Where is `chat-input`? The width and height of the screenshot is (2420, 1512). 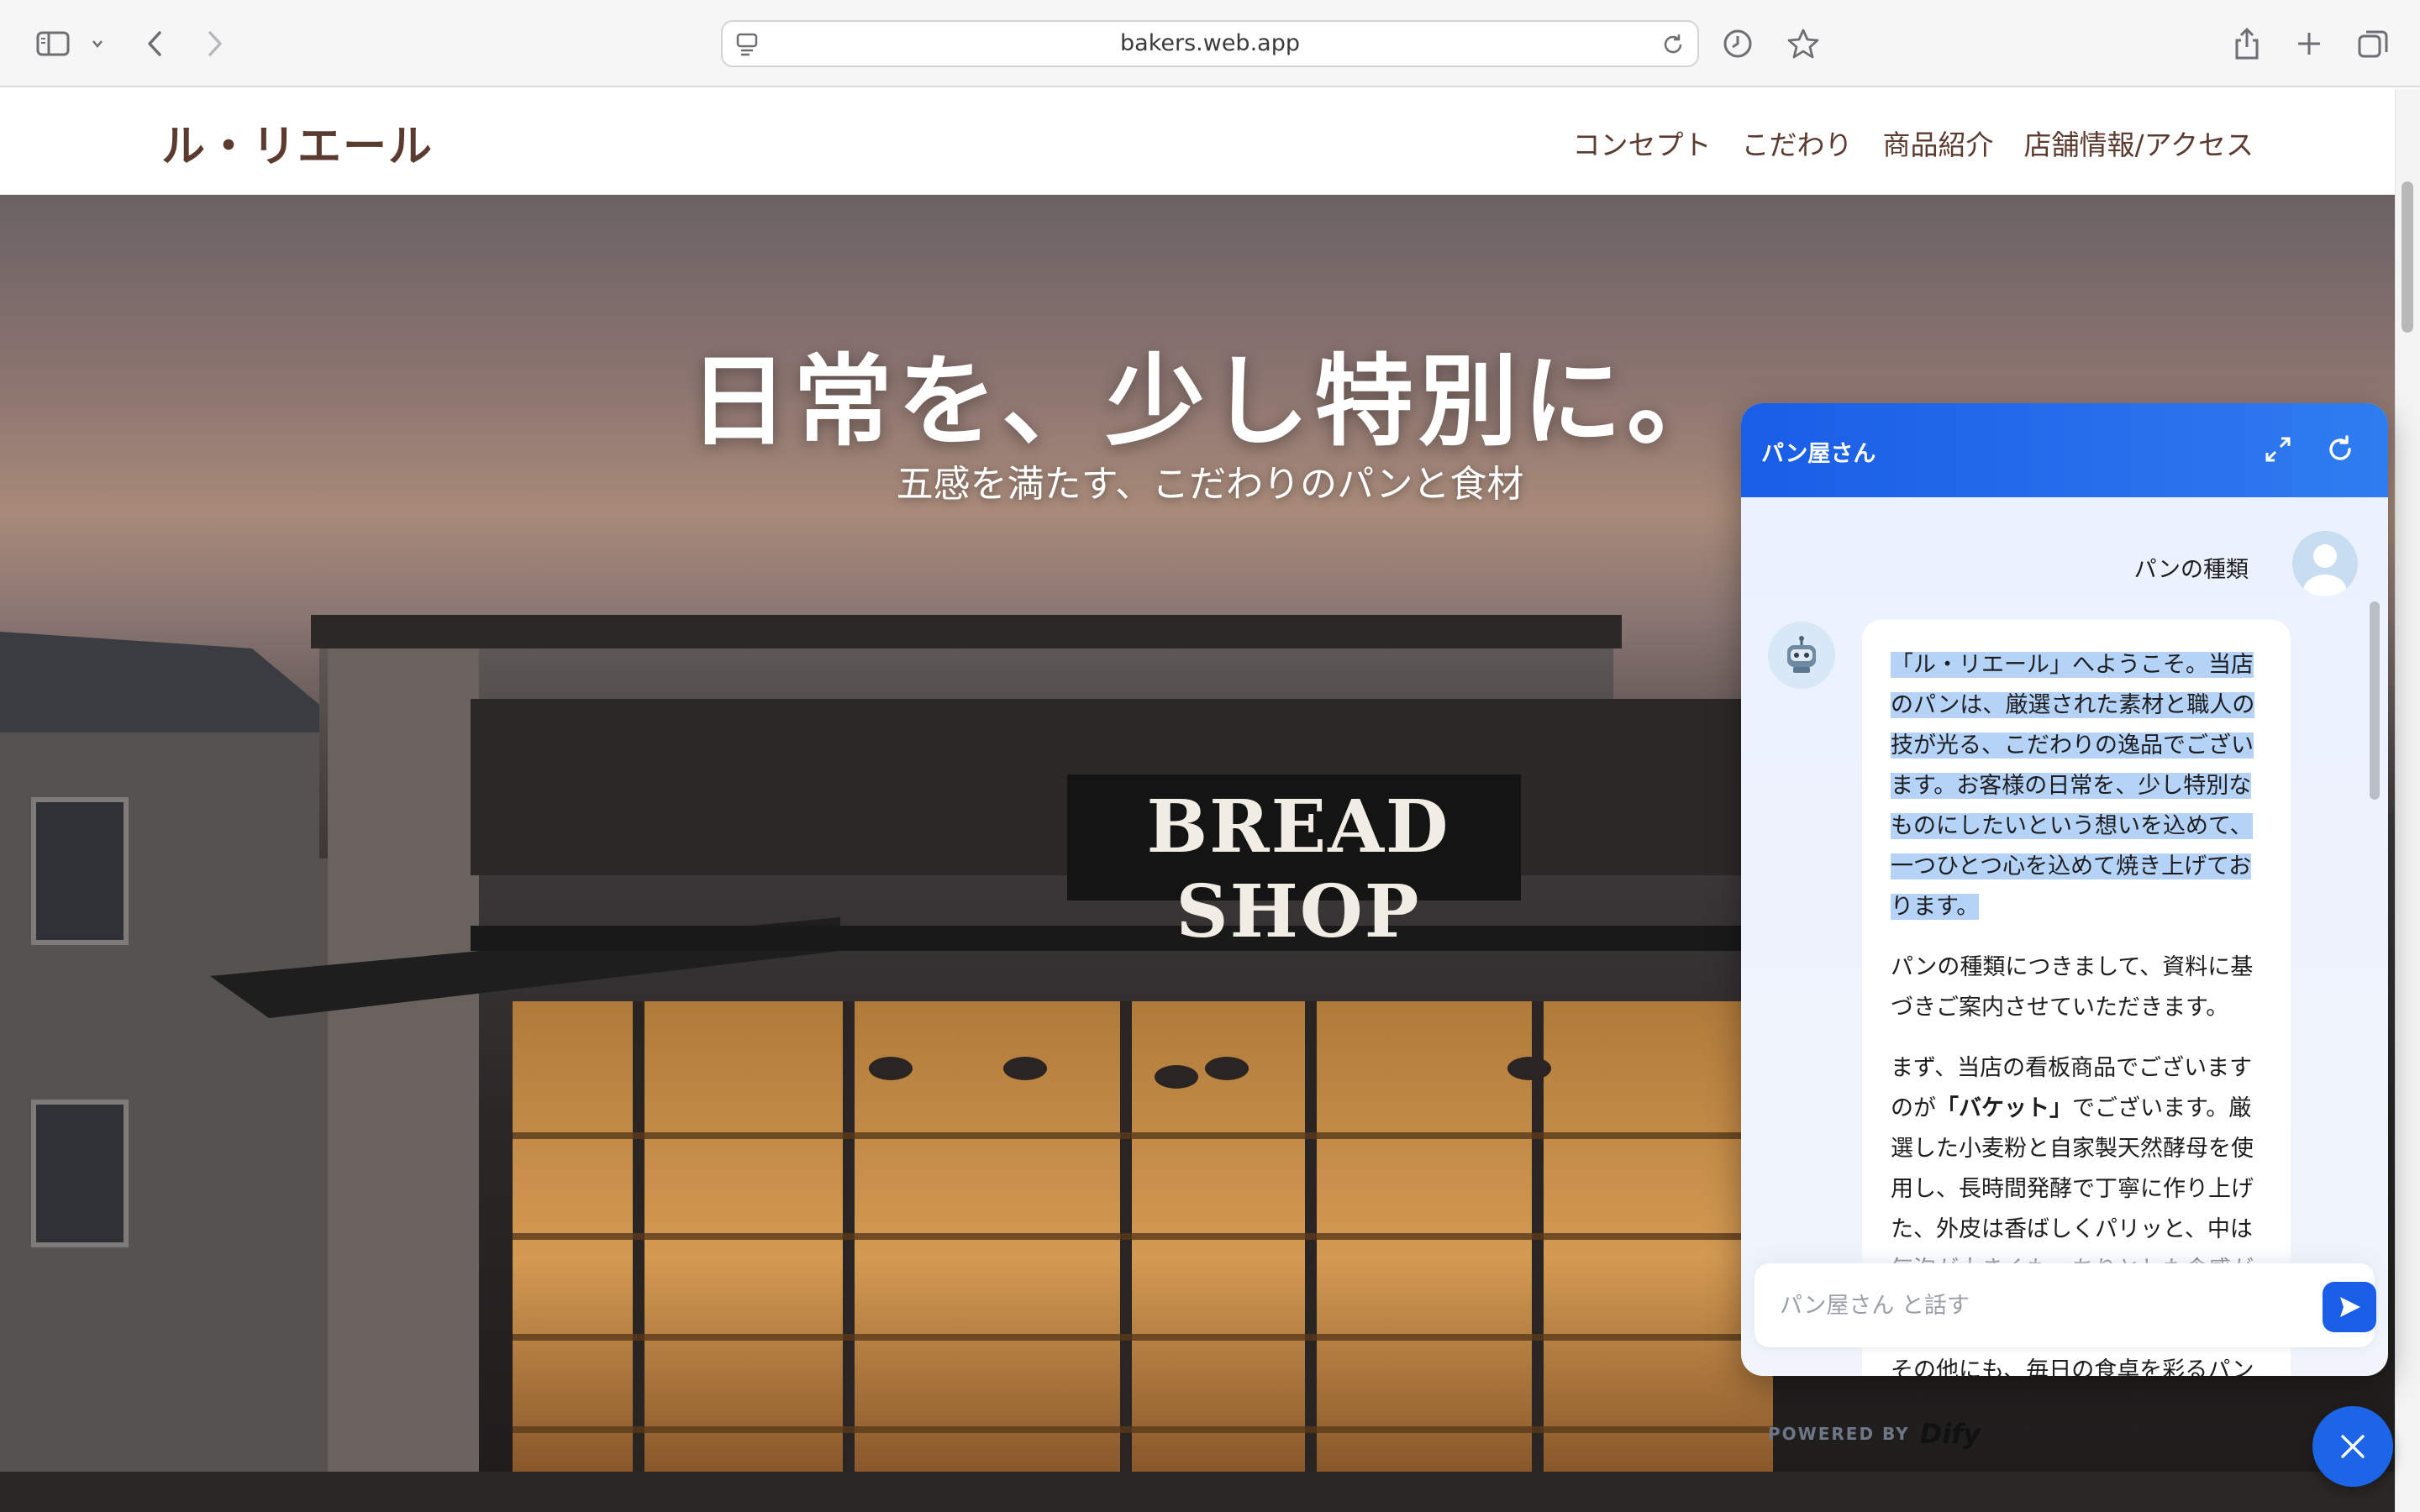 chat-input is located at coordinates (2023, 1305).